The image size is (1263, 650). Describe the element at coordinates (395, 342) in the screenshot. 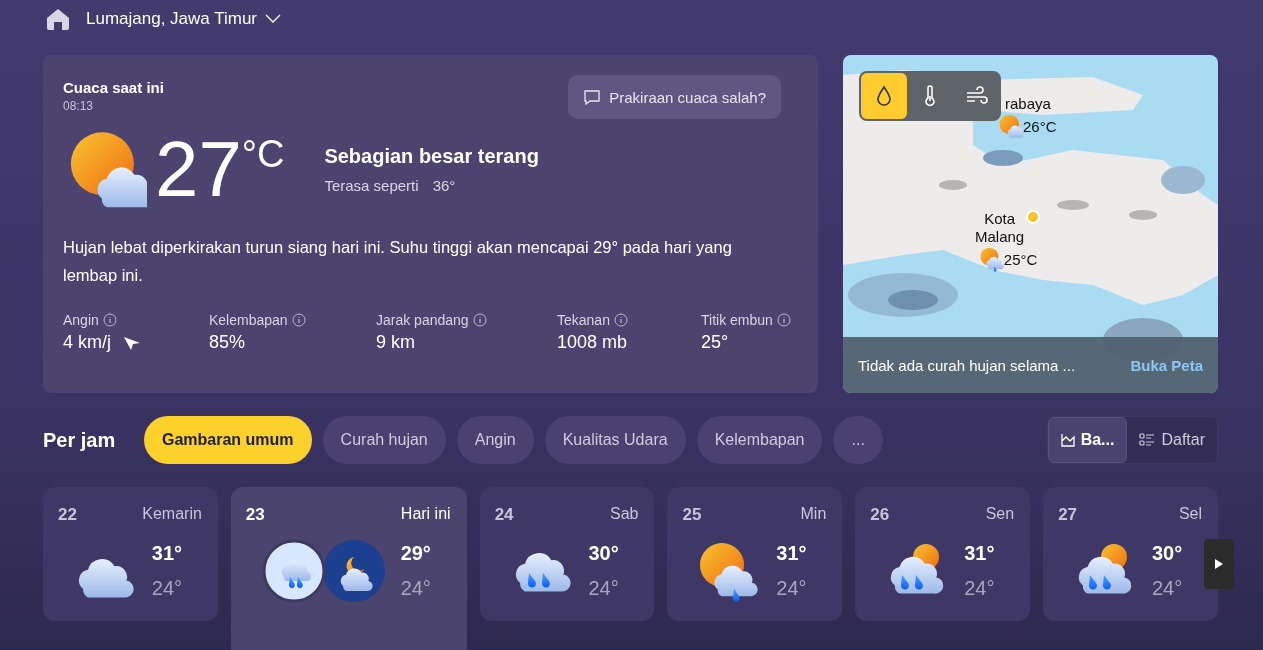

I see `stat-value: 9 km` at that location.